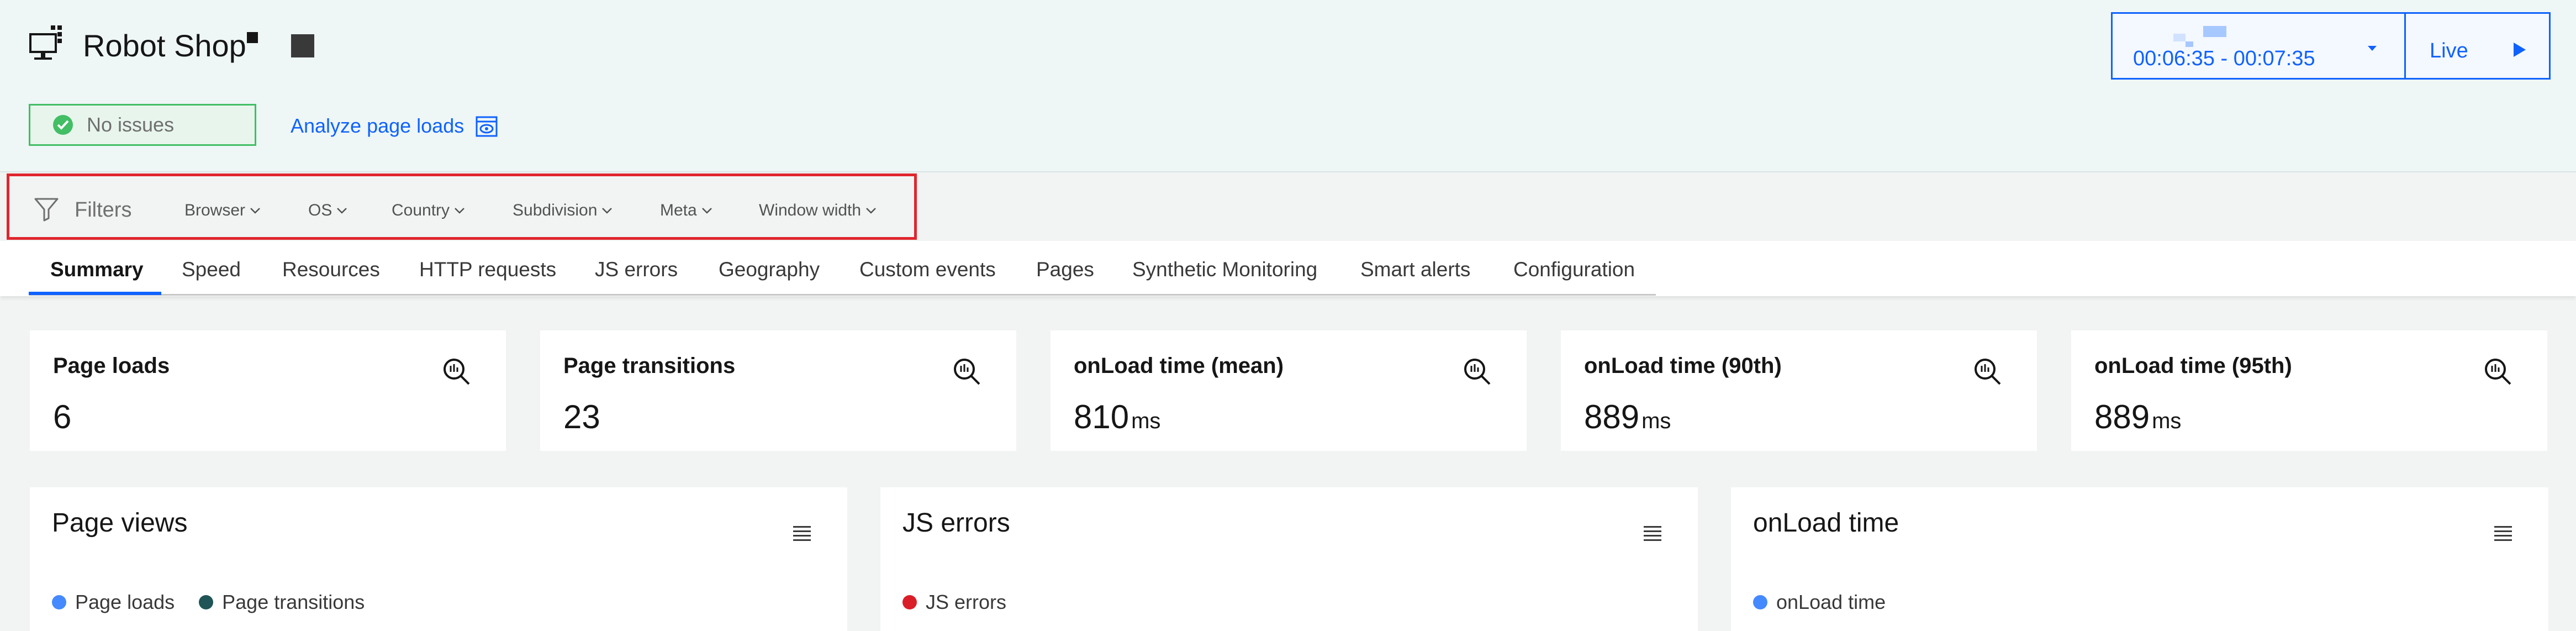 The image size is (2576, 631). I want to click on filter-country: Country, so click(429, 211).